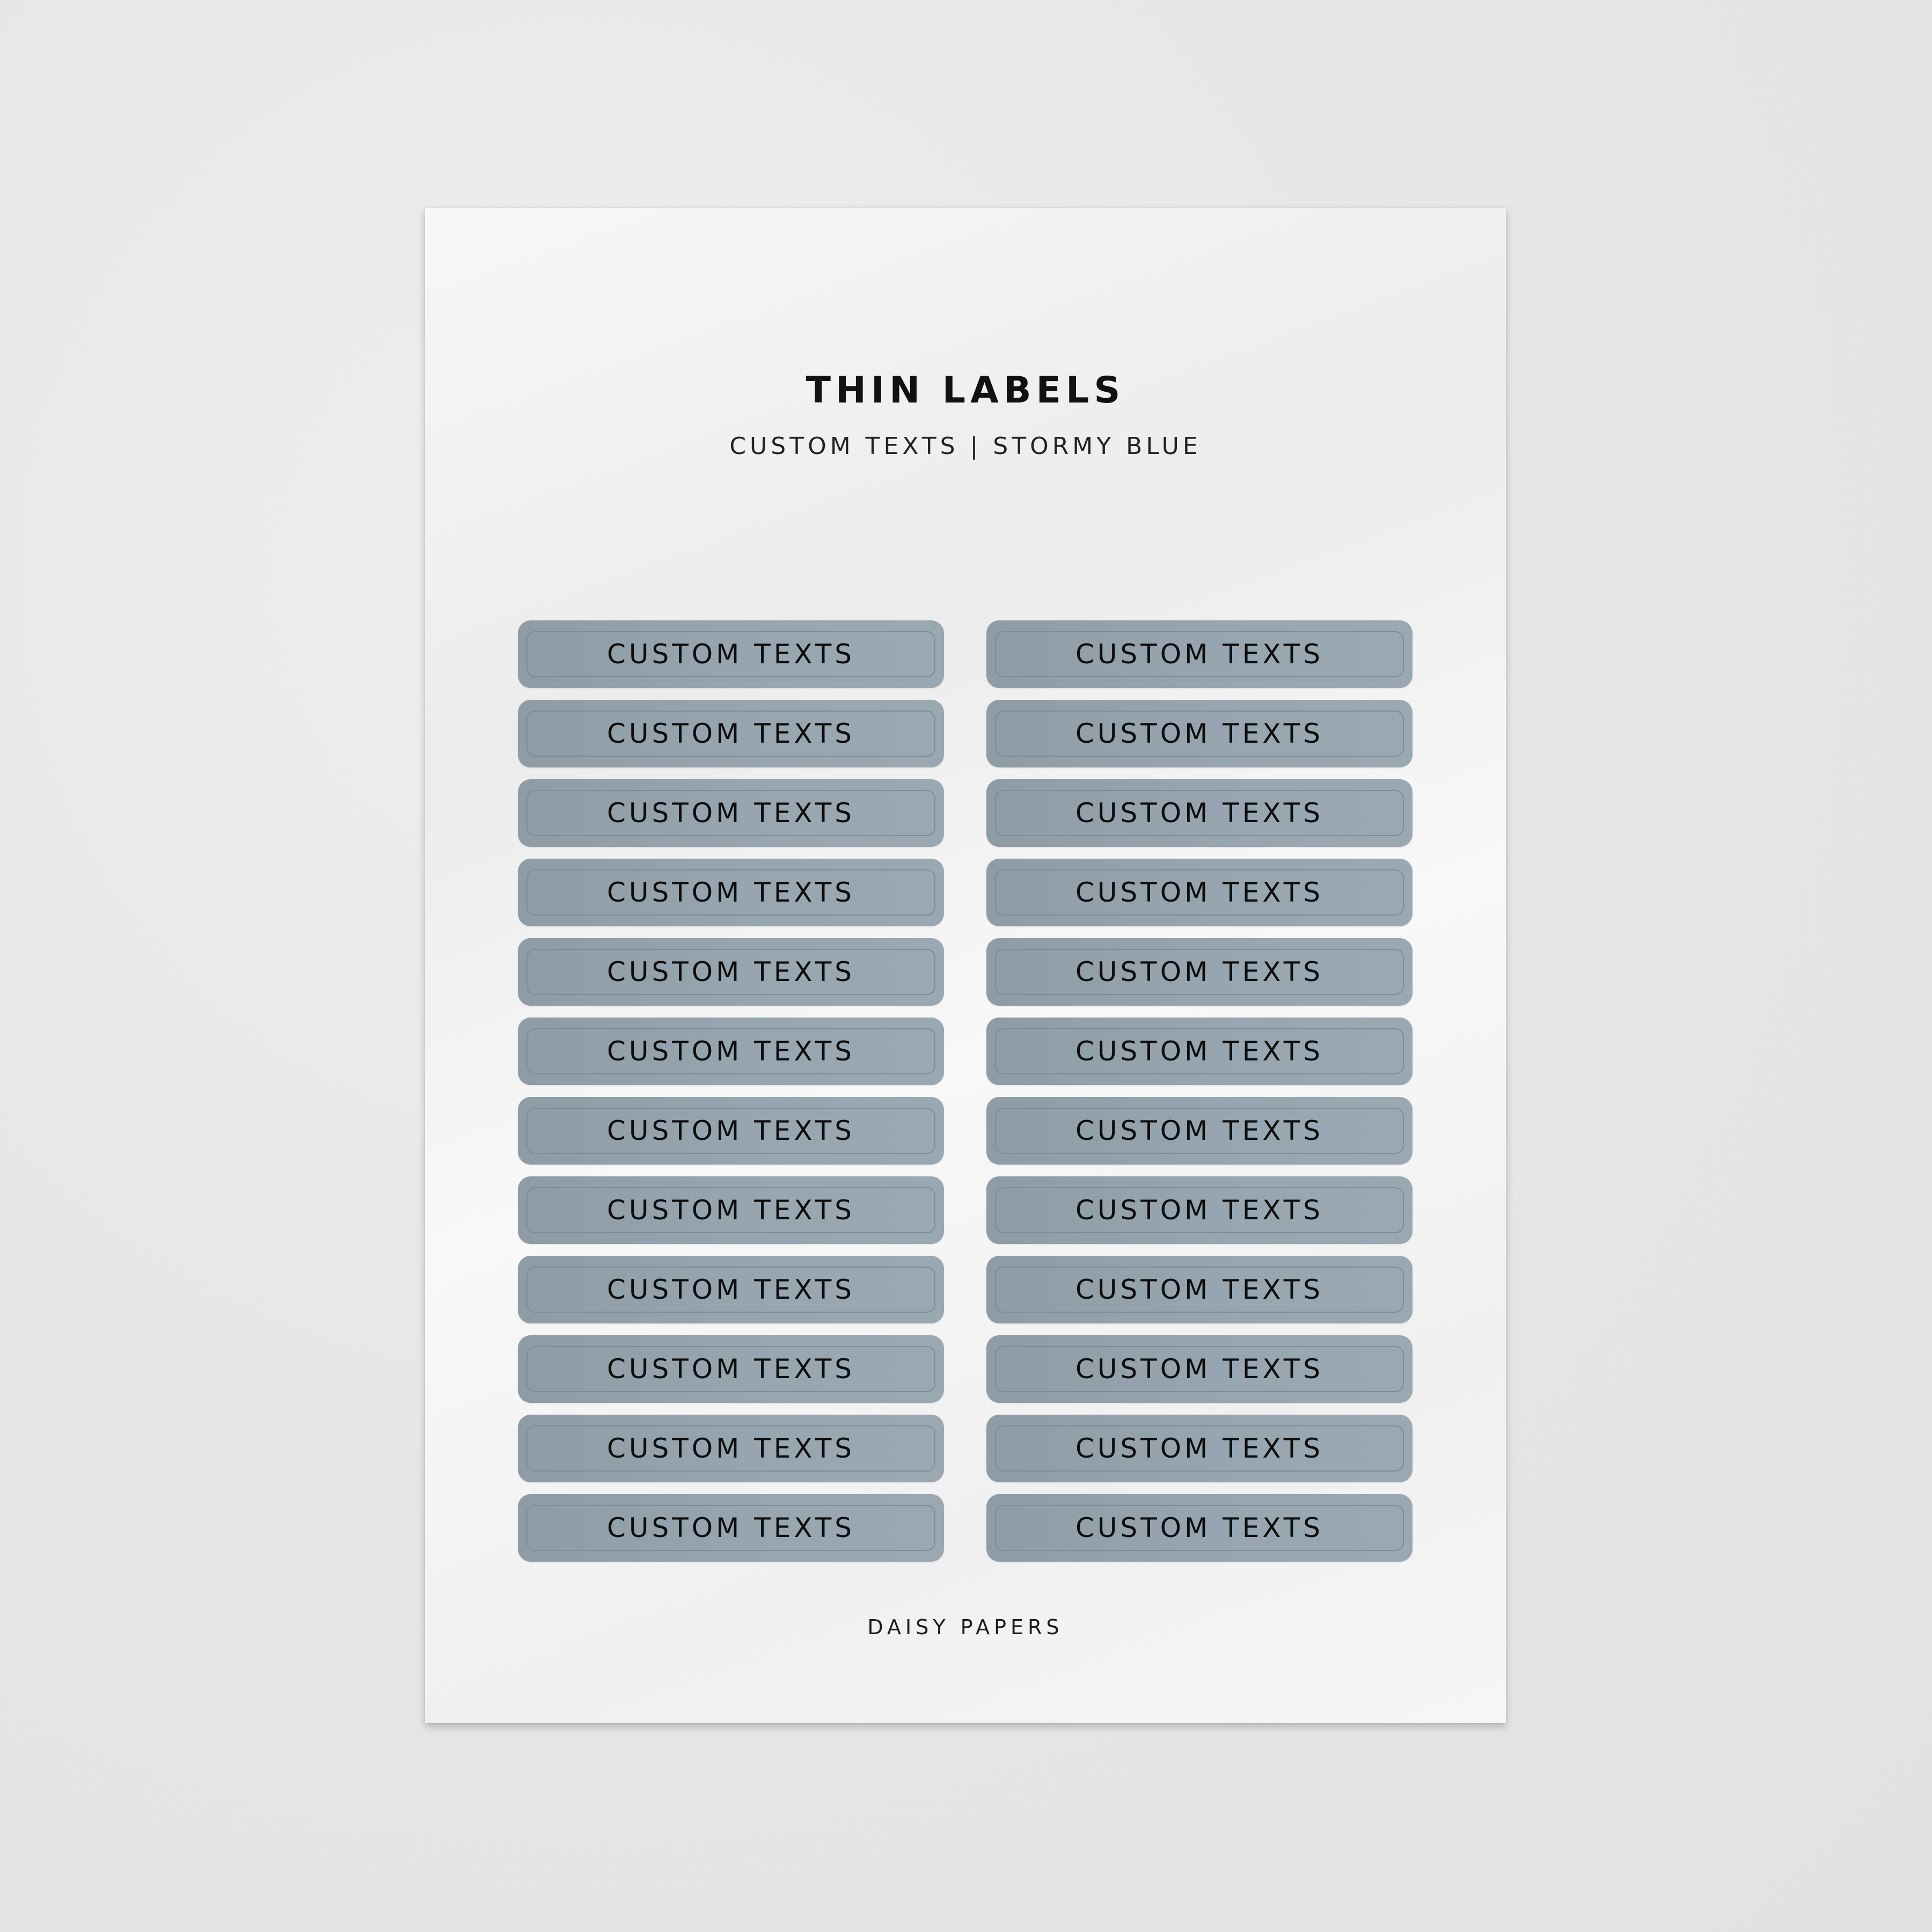 This screenshot has height=1932, width=1932. Describe the element at coordinates (965, 1627) in the screenshot. I see `brand-name: DAISY PAPERS` at that location.